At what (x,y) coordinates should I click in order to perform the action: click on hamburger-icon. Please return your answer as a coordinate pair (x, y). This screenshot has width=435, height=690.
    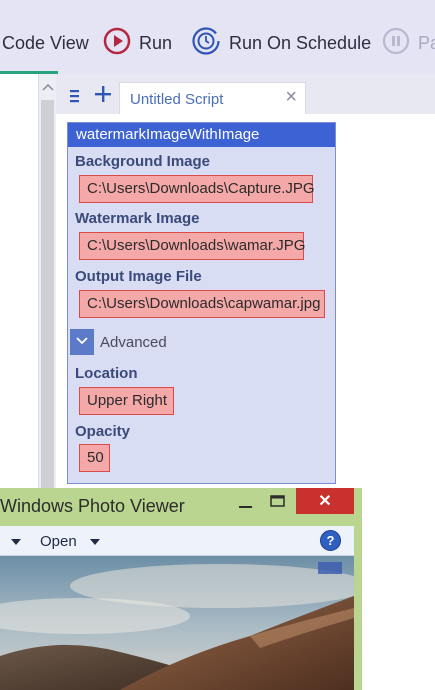
    Looking at the image, I should click on (75, 97).